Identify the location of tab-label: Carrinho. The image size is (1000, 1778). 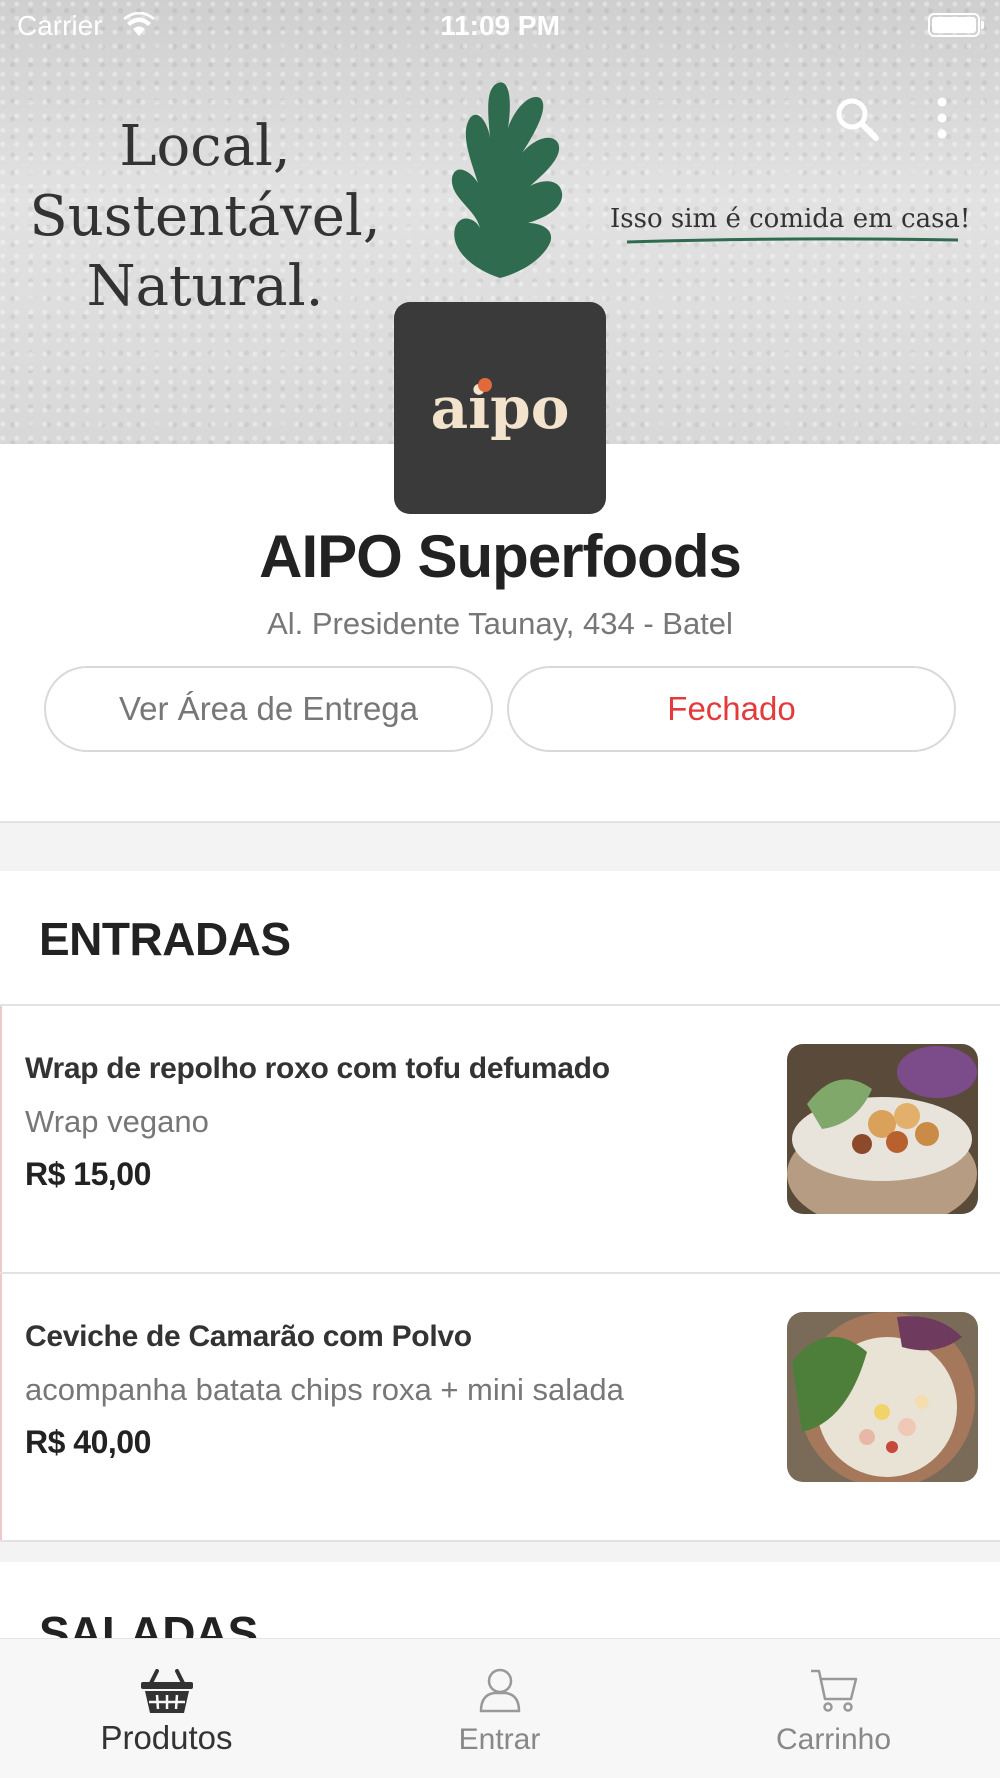
(833, 1739).